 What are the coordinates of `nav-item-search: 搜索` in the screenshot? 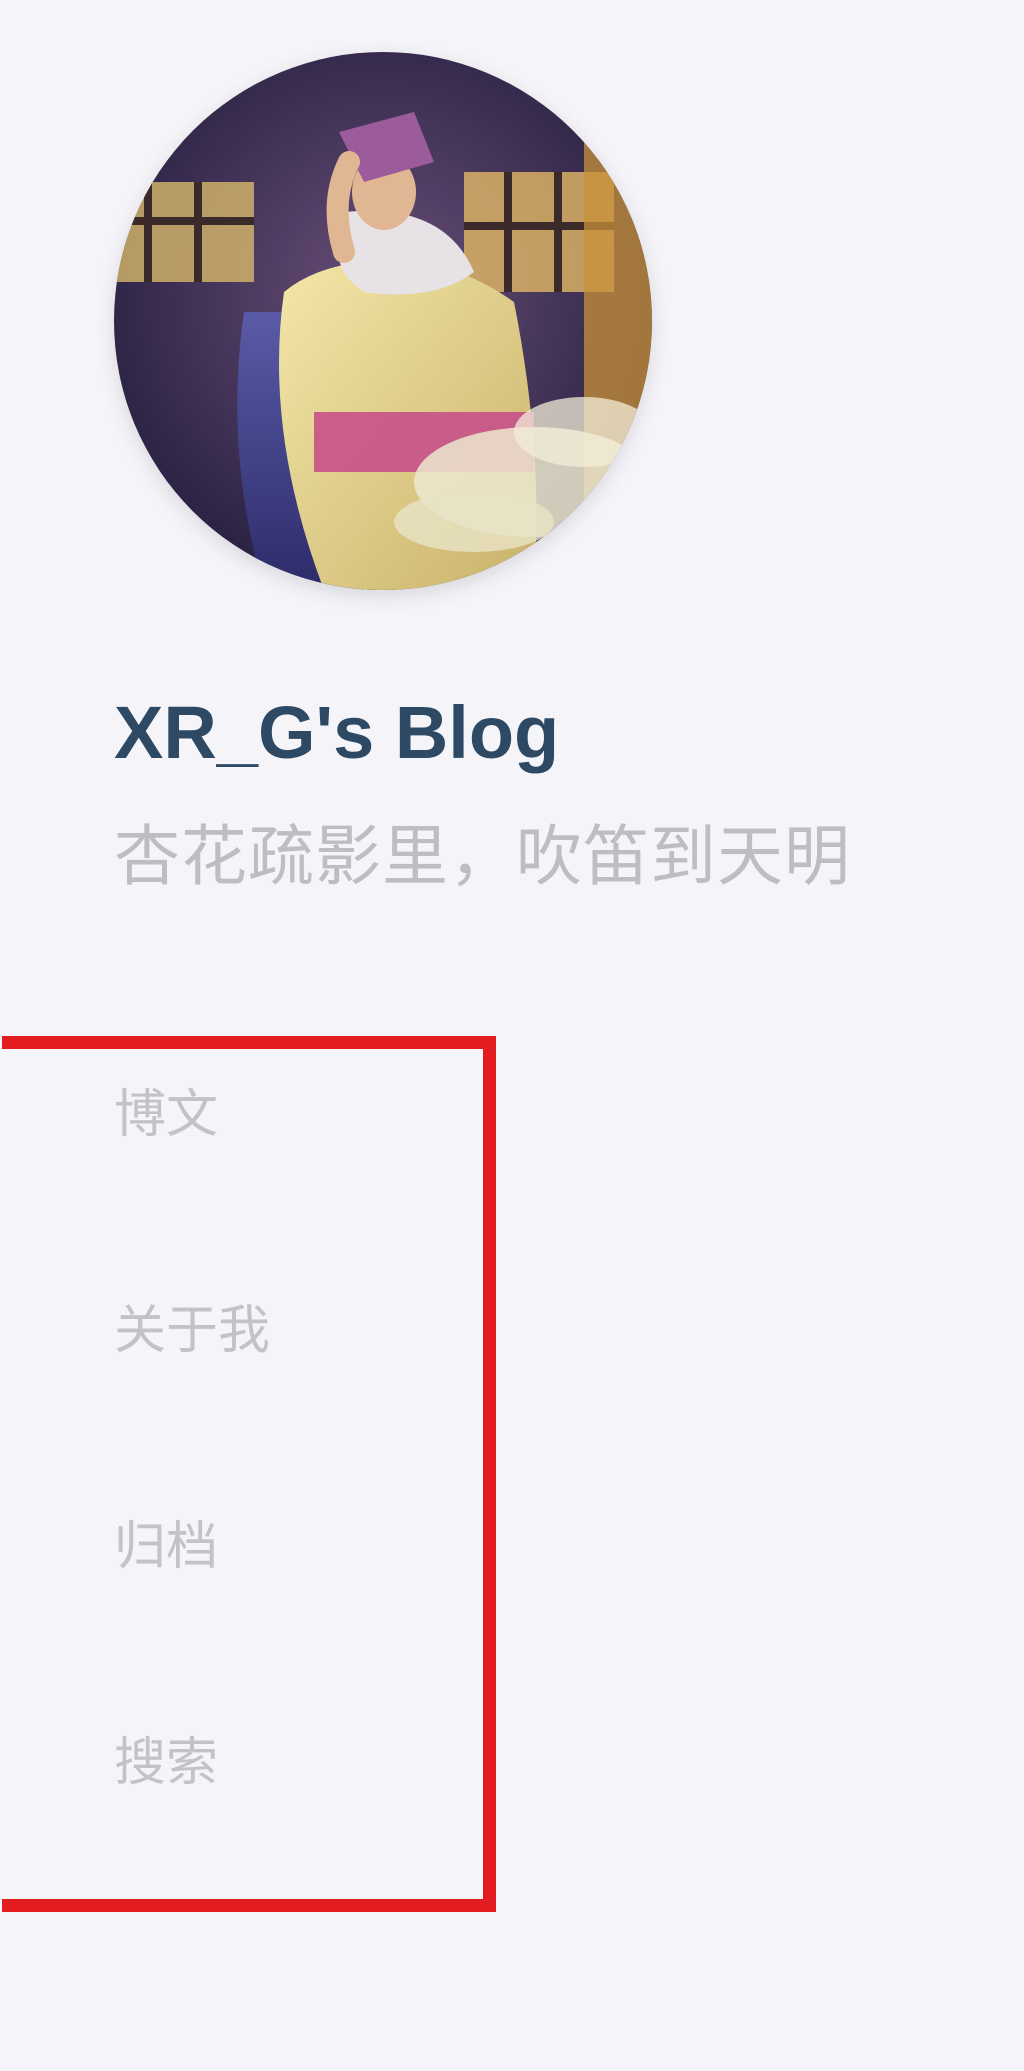 It's located at (294, 1836).